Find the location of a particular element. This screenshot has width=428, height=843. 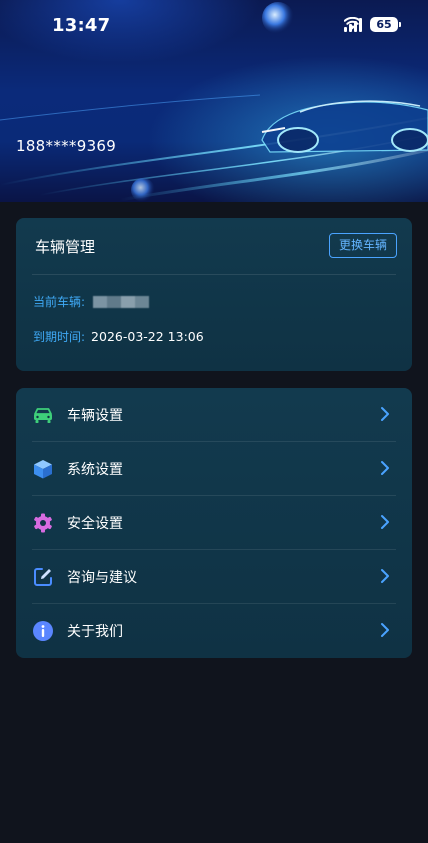

menu-item-label: 关于我们 is located at coordinates (95, 632).